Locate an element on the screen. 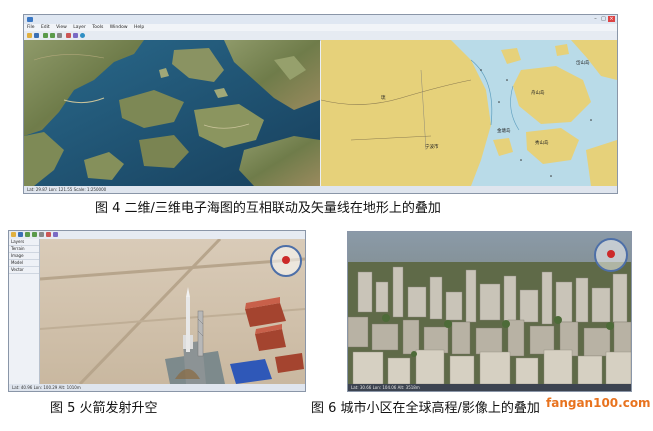  app-icon is located at coordinates (30, 19).